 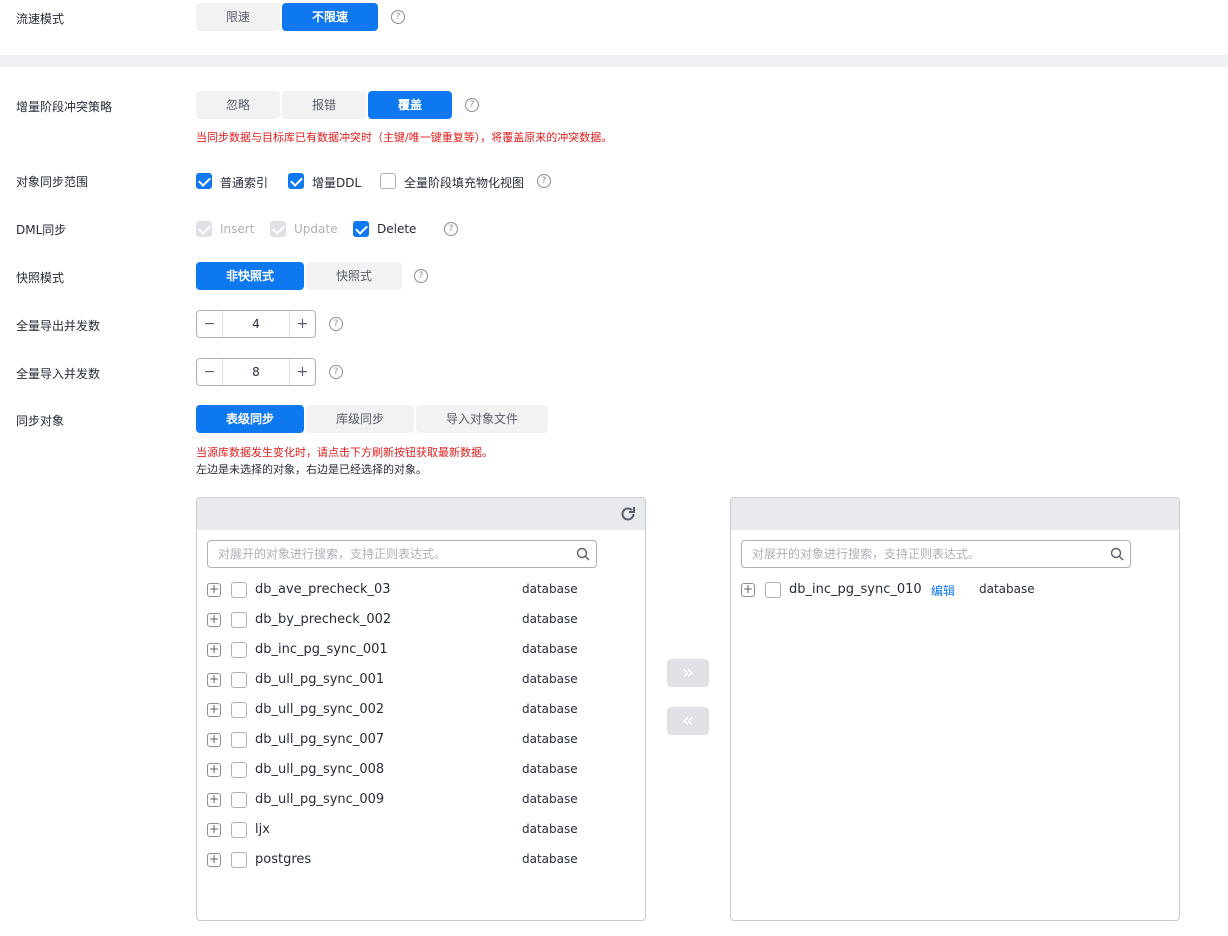 I want to click on import-object-file-option: 导入对象文件, so click(x=482, y=419).